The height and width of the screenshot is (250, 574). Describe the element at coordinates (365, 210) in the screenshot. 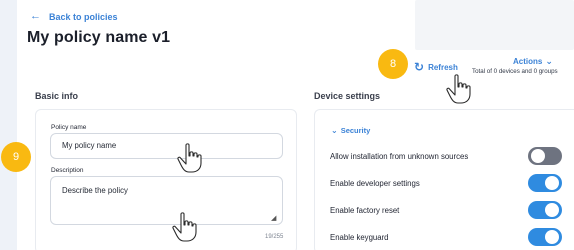

I see `setting-label-factory-reset: Enable factory reset` at that location.